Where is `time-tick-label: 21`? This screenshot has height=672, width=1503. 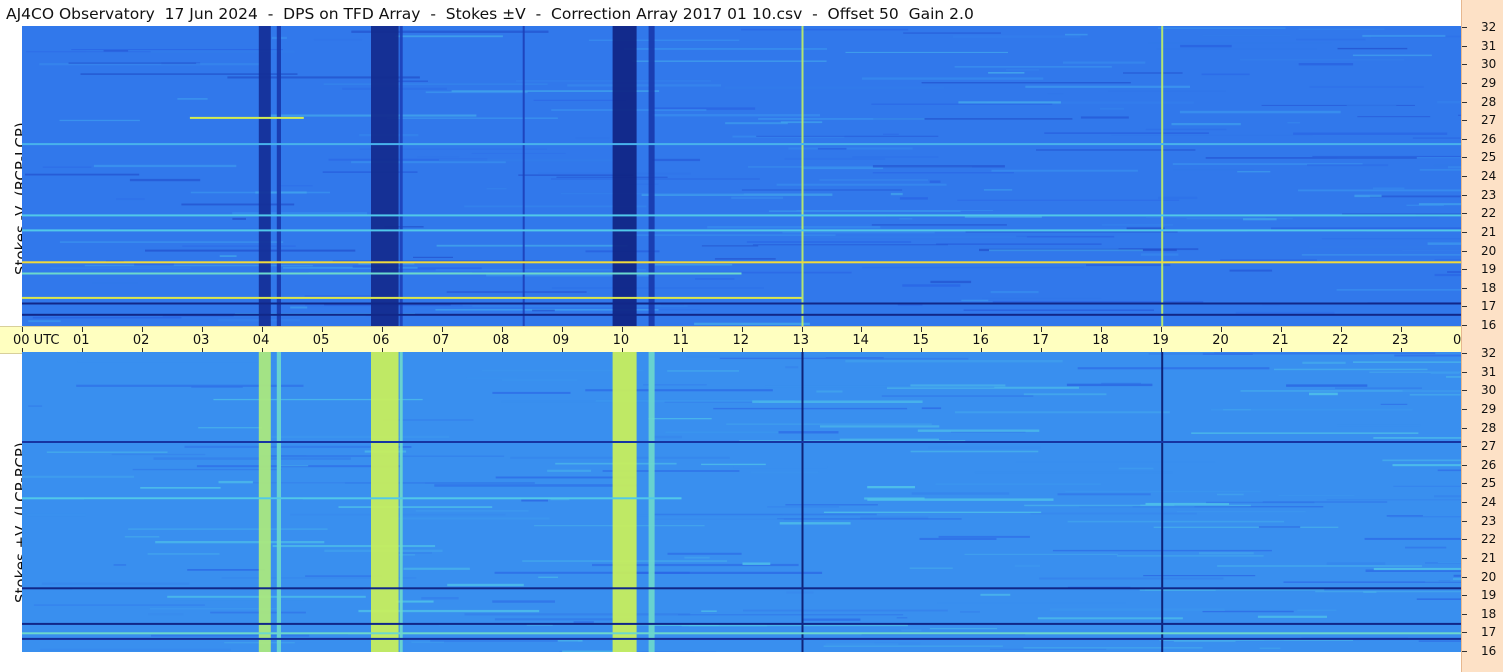 time-tick-label: 21 is located at coordinates (1280, 340).